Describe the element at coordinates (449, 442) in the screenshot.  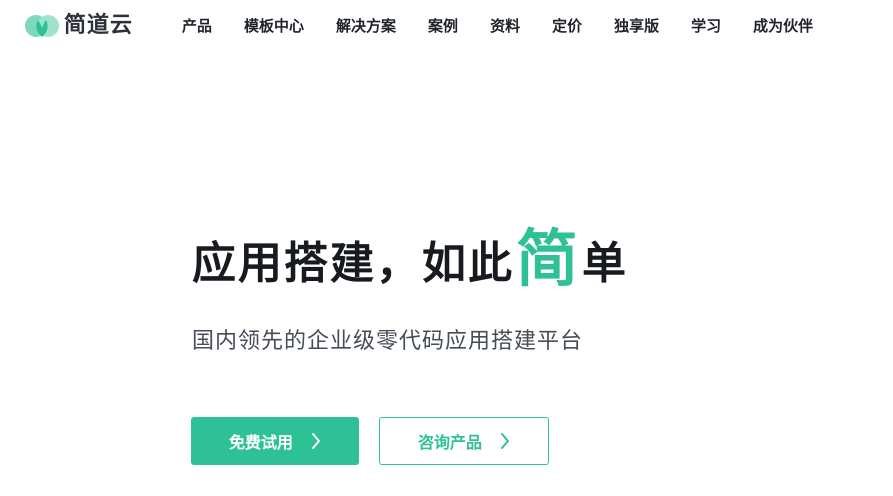
I see `consult-product-label: 咨询产品` at that location.